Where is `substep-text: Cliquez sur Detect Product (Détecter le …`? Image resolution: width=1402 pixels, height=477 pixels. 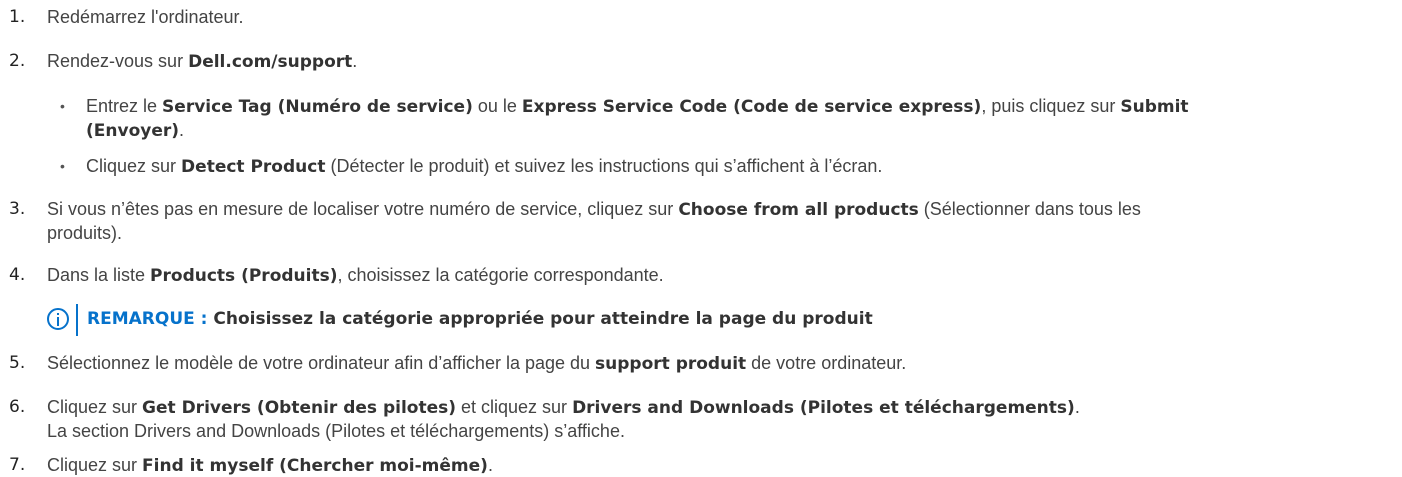 substep-text: Cliquez sur Detect Product (Détecter le … is located at coordinates (484, 166).